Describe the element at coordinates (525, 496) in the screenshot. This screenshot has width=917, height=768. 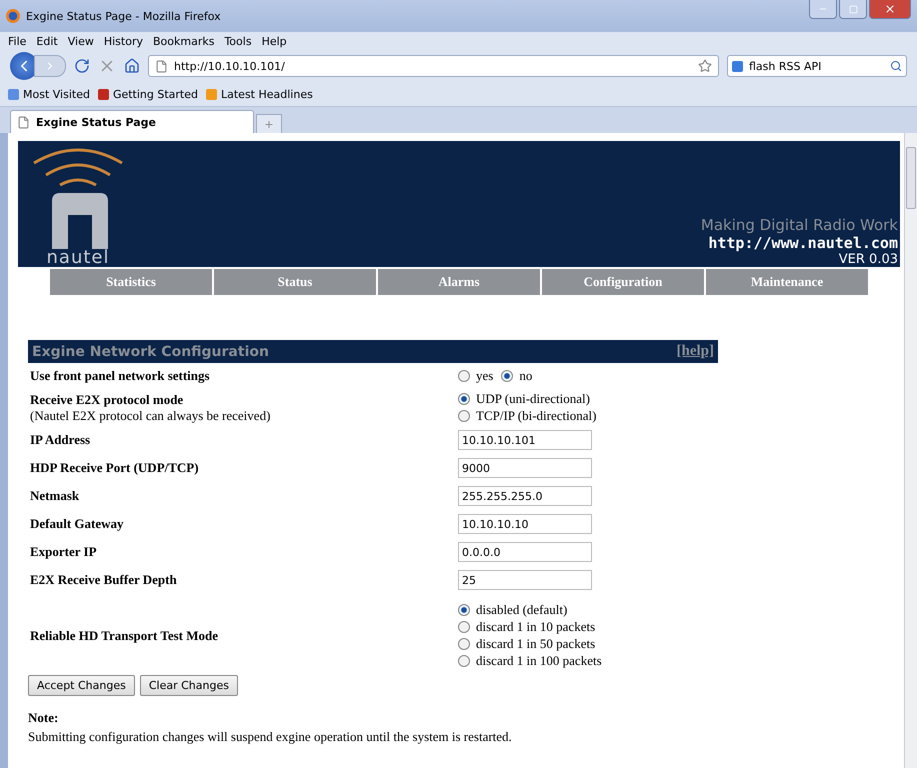
I see `text-field: 255.255.255.0` at that location.